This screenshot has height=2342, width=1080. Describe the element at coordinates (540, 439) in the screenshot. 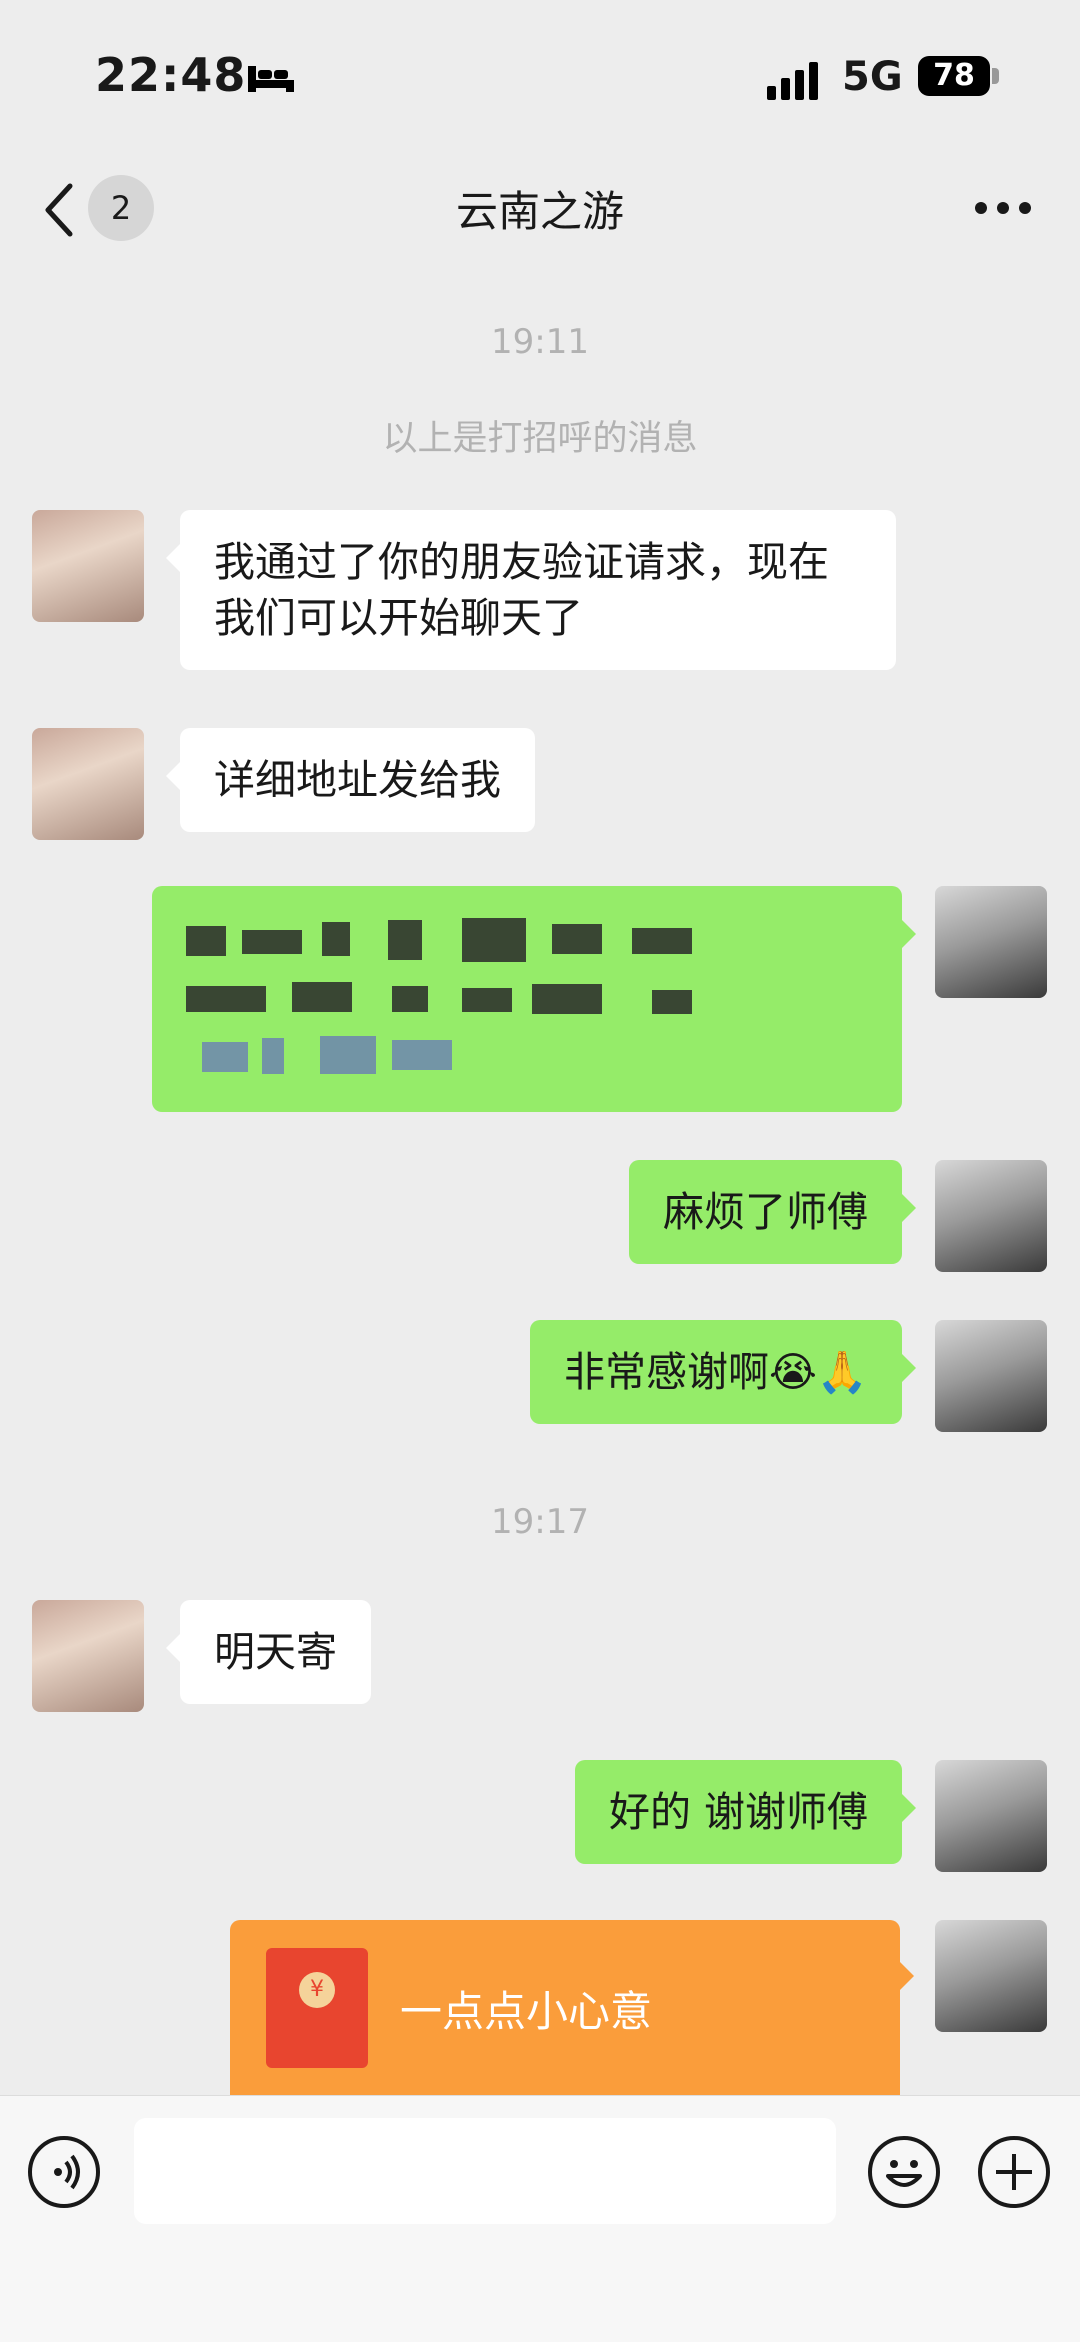

I see `system-message: 以上是打招呼的消息` at that location.